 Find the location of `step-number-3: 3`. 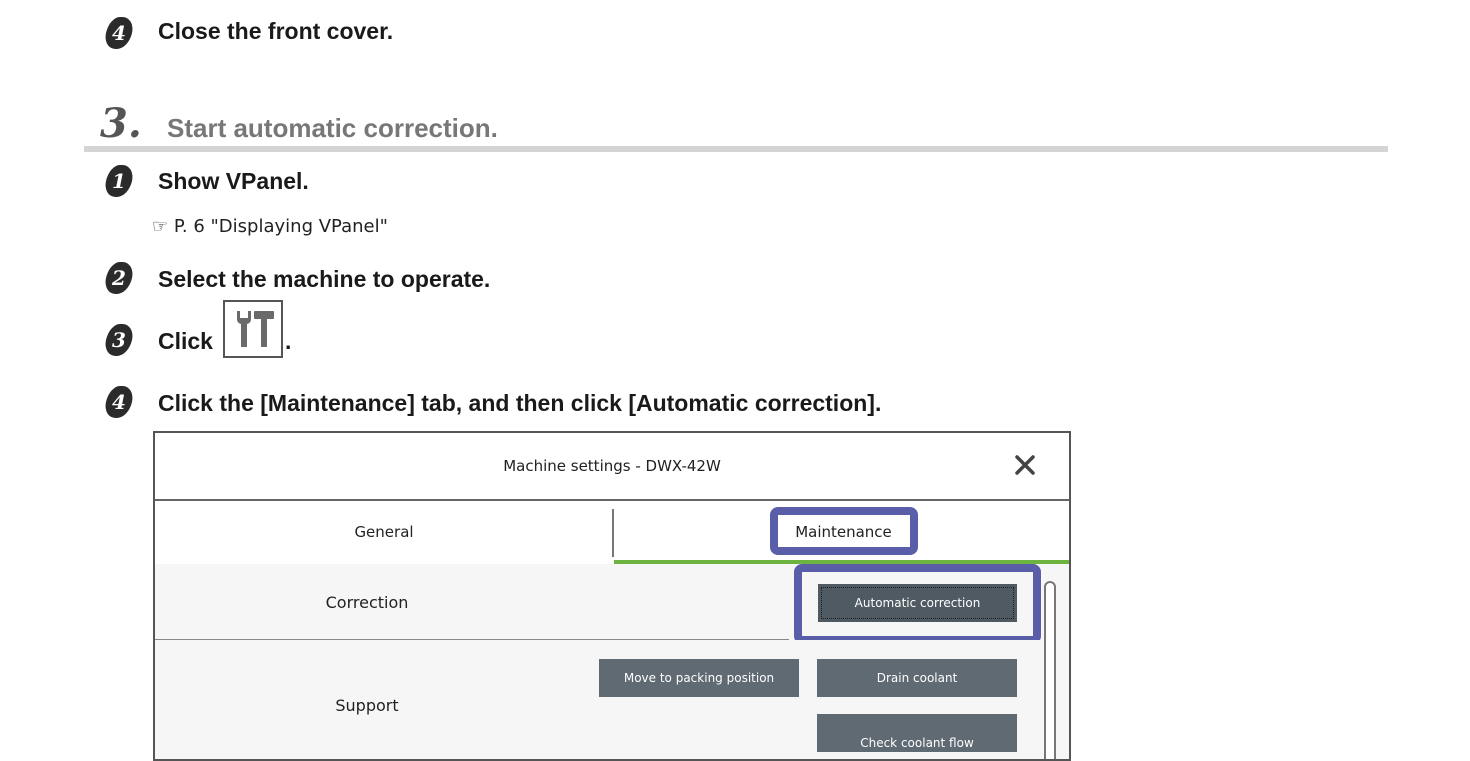

step-number-3: 3 is located at coordinates (119, 340).